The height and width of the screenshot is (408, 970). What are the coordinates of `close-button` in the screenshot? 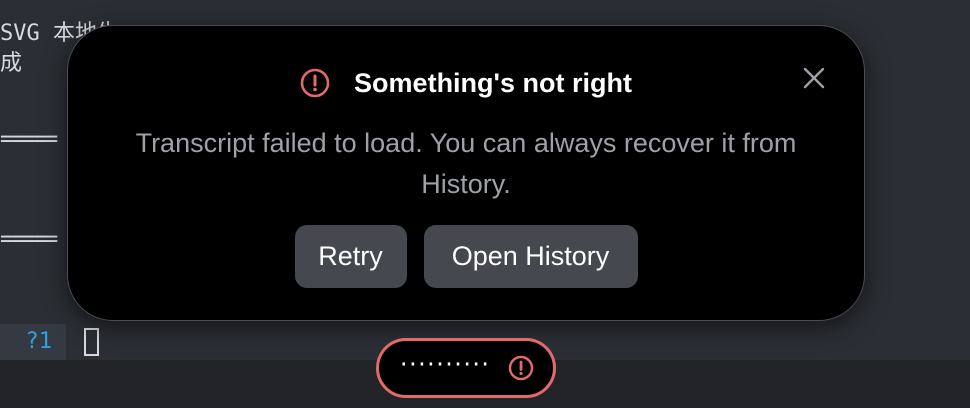 It's located at (814, 78).